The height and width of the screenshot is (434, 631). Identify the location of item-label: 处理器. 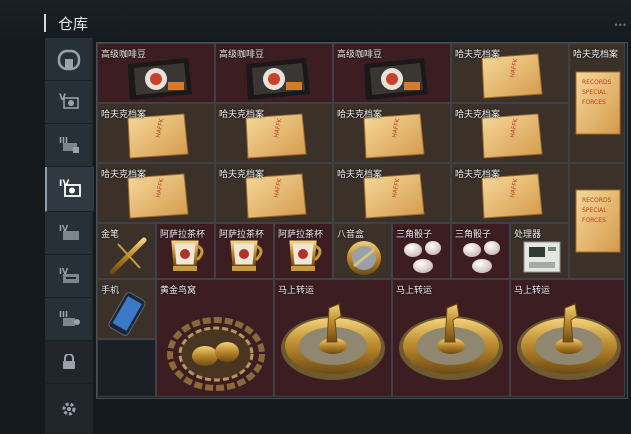
(528, 234).